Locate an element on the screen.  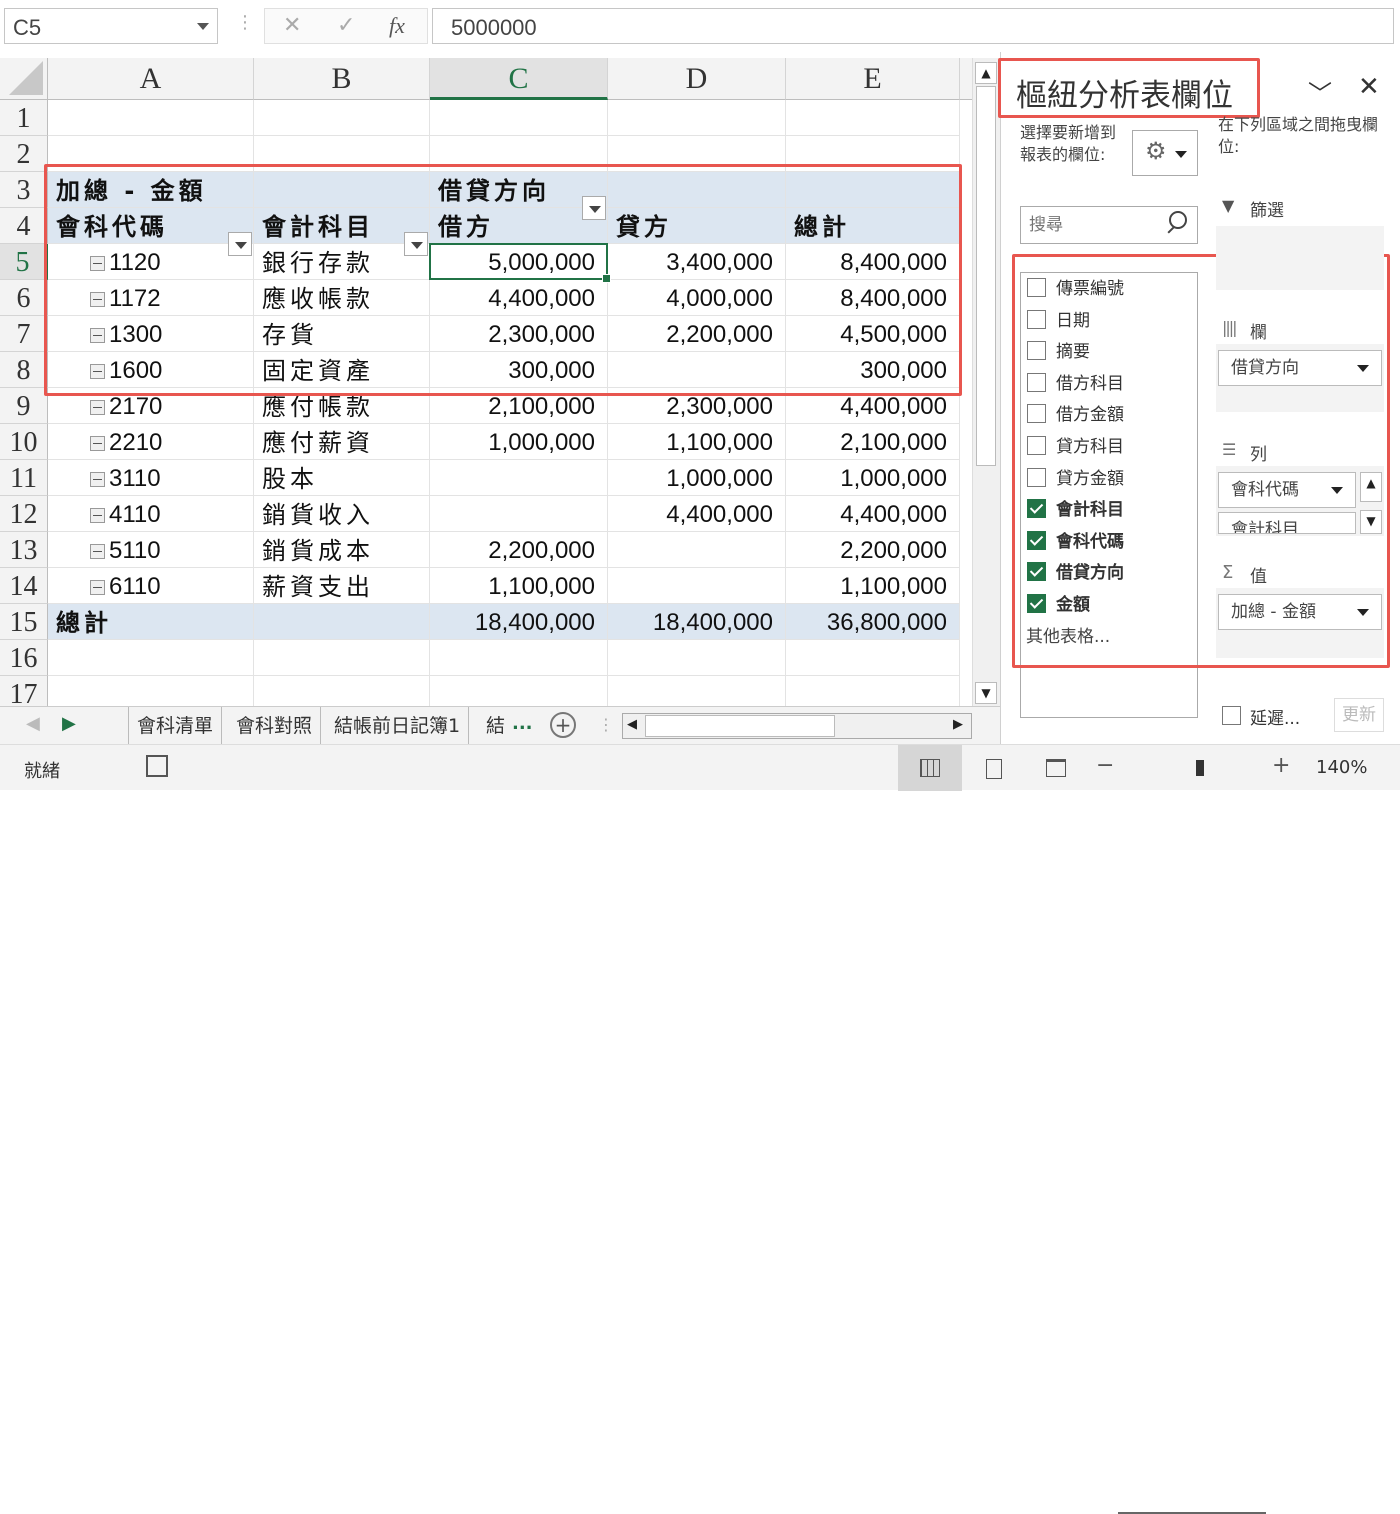
grand-total-debit: 18,400,000 is located at coordinates (519, 622).